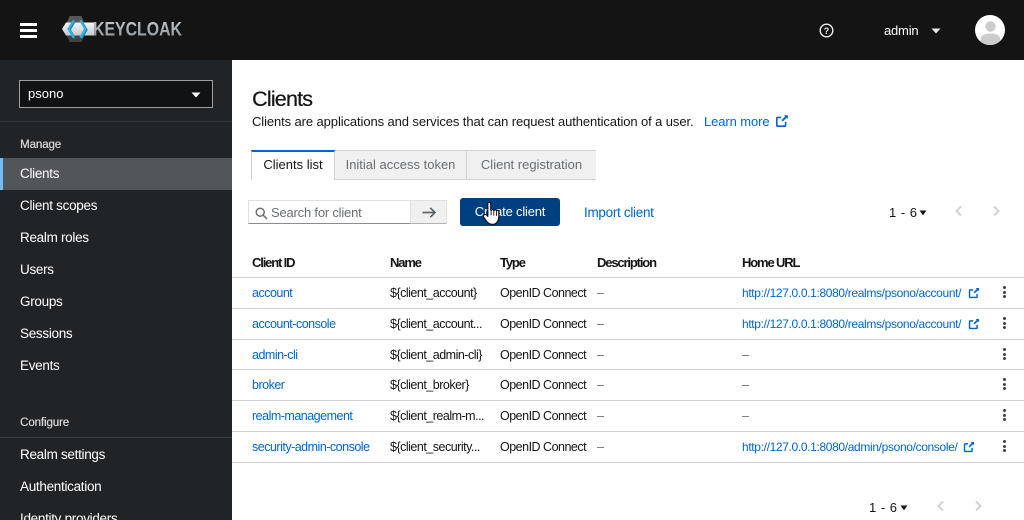  I want to click on svg-text: KEYCLOAK, so click(137, 30).